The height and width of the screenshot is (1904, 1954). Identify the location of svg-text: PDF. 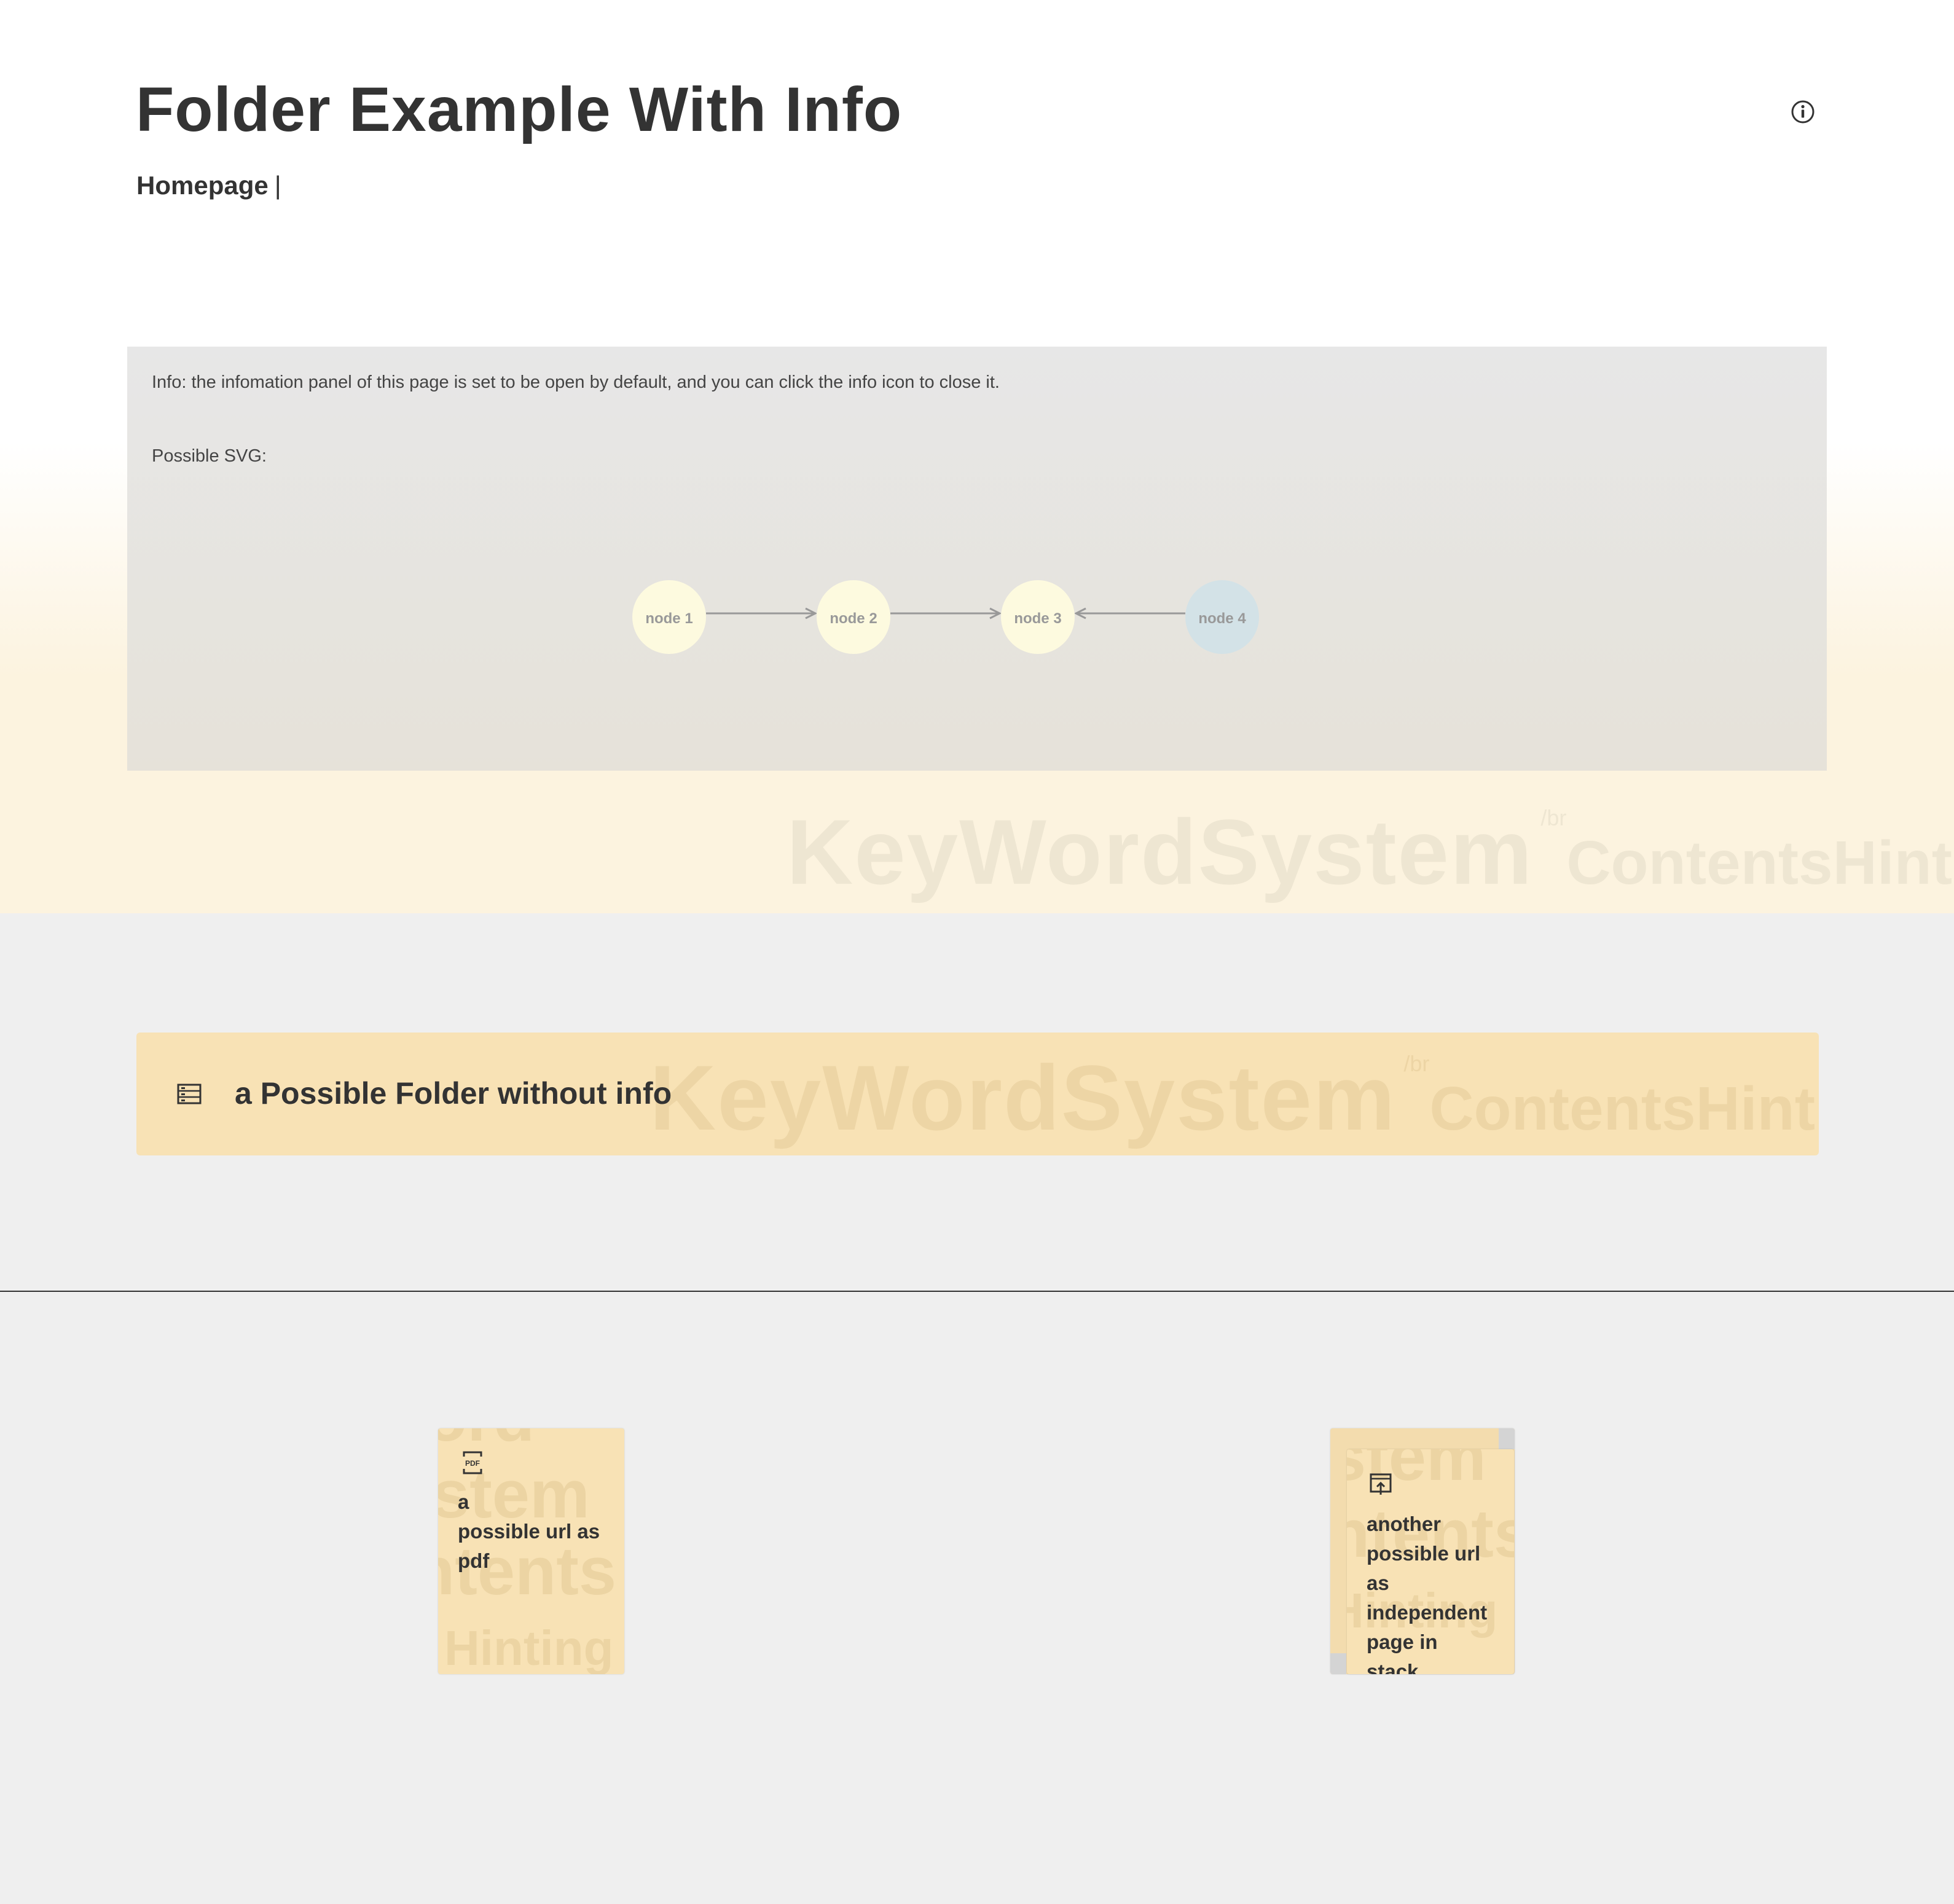
(472, 1463).